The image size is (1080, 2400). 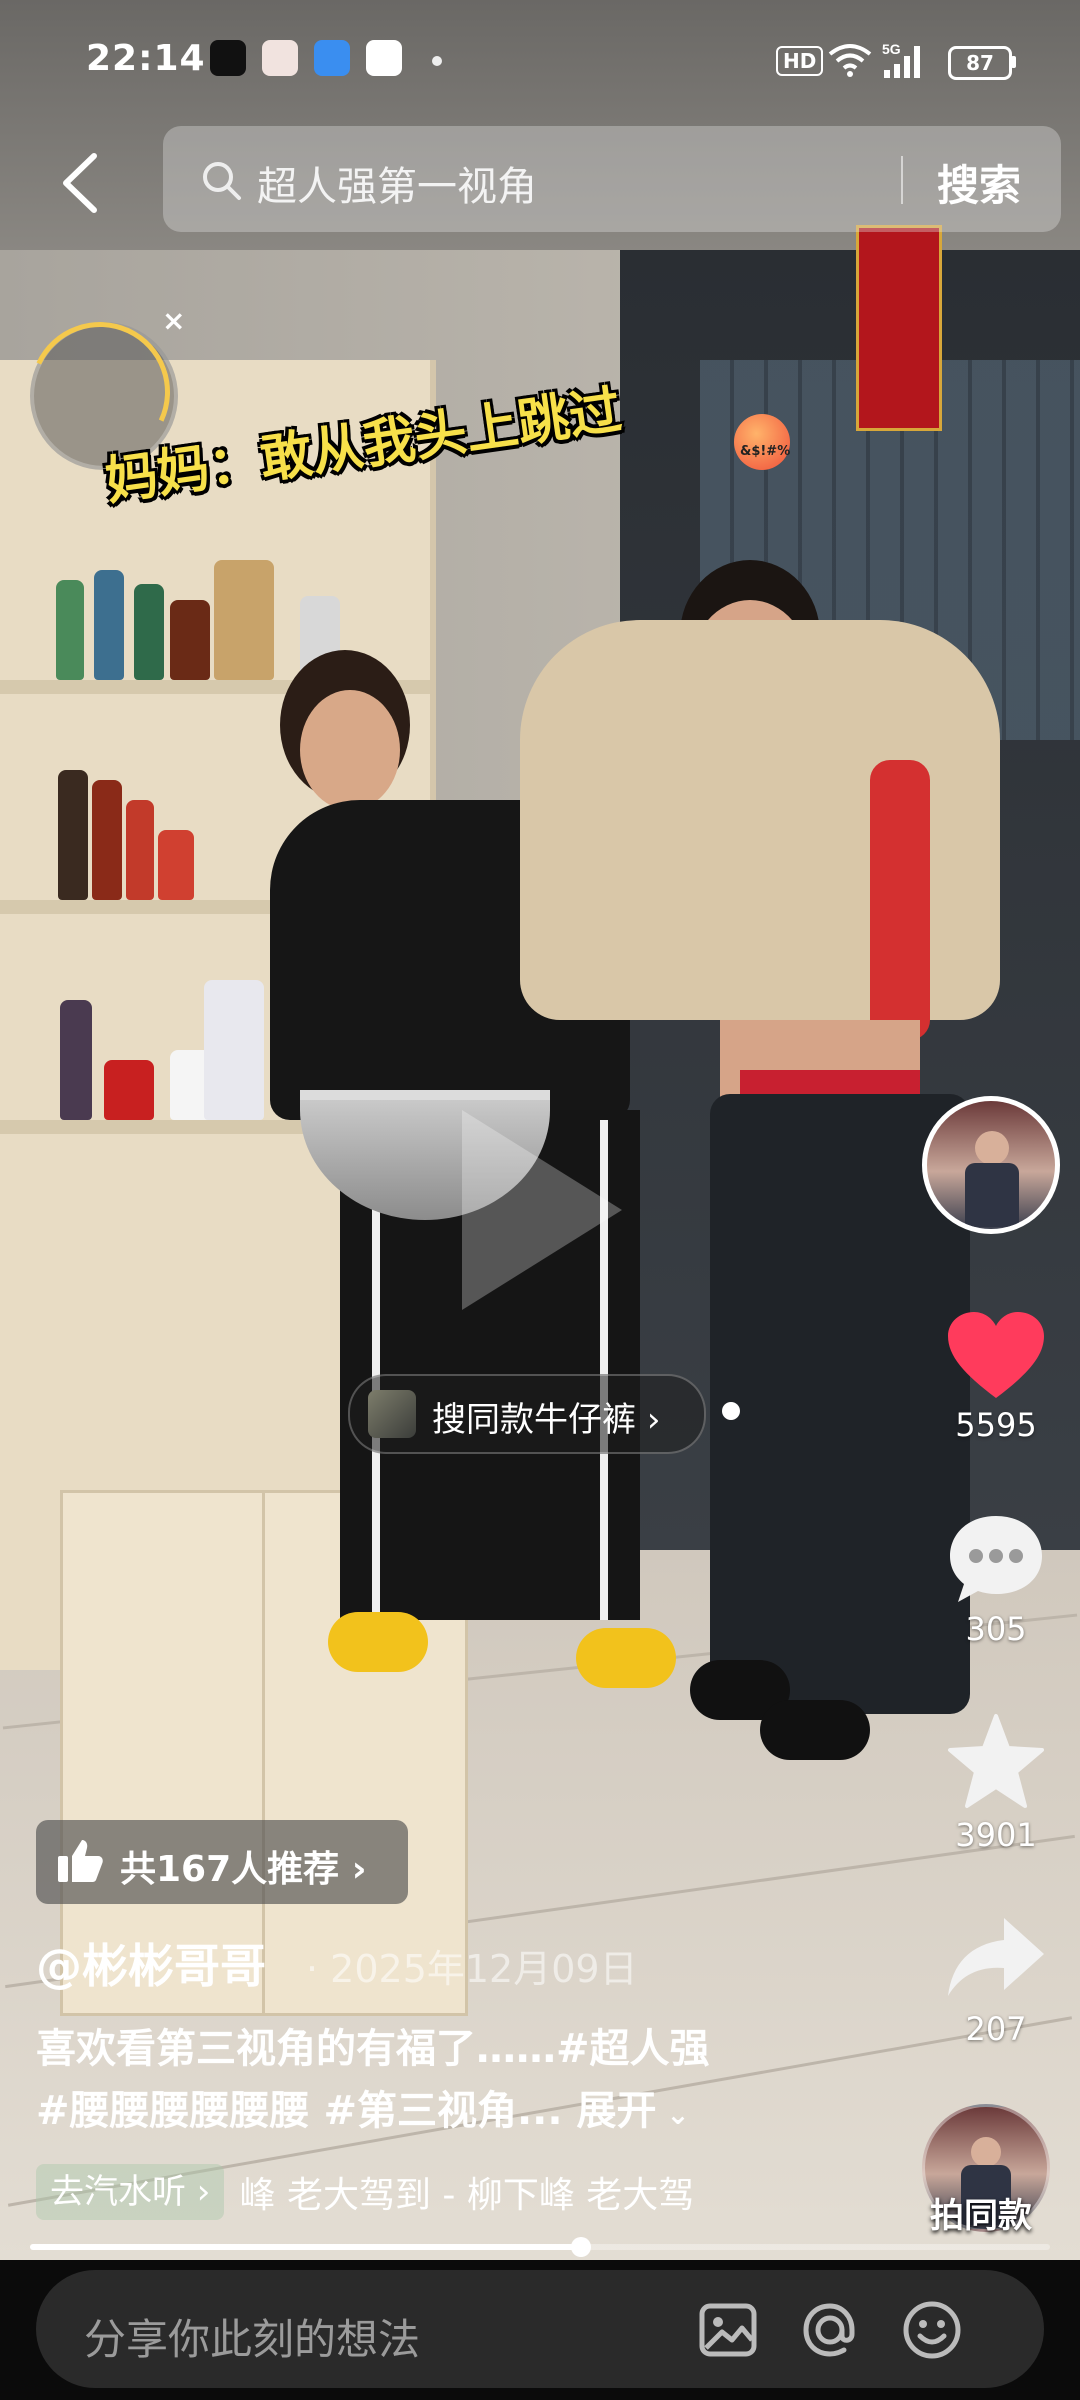 I want to click on at-icon, so click(x=830, y=2330).